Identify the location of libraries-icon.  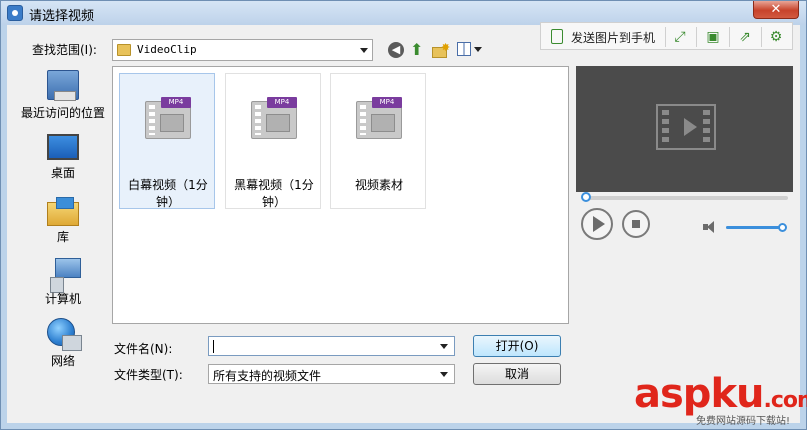
(63, 211).